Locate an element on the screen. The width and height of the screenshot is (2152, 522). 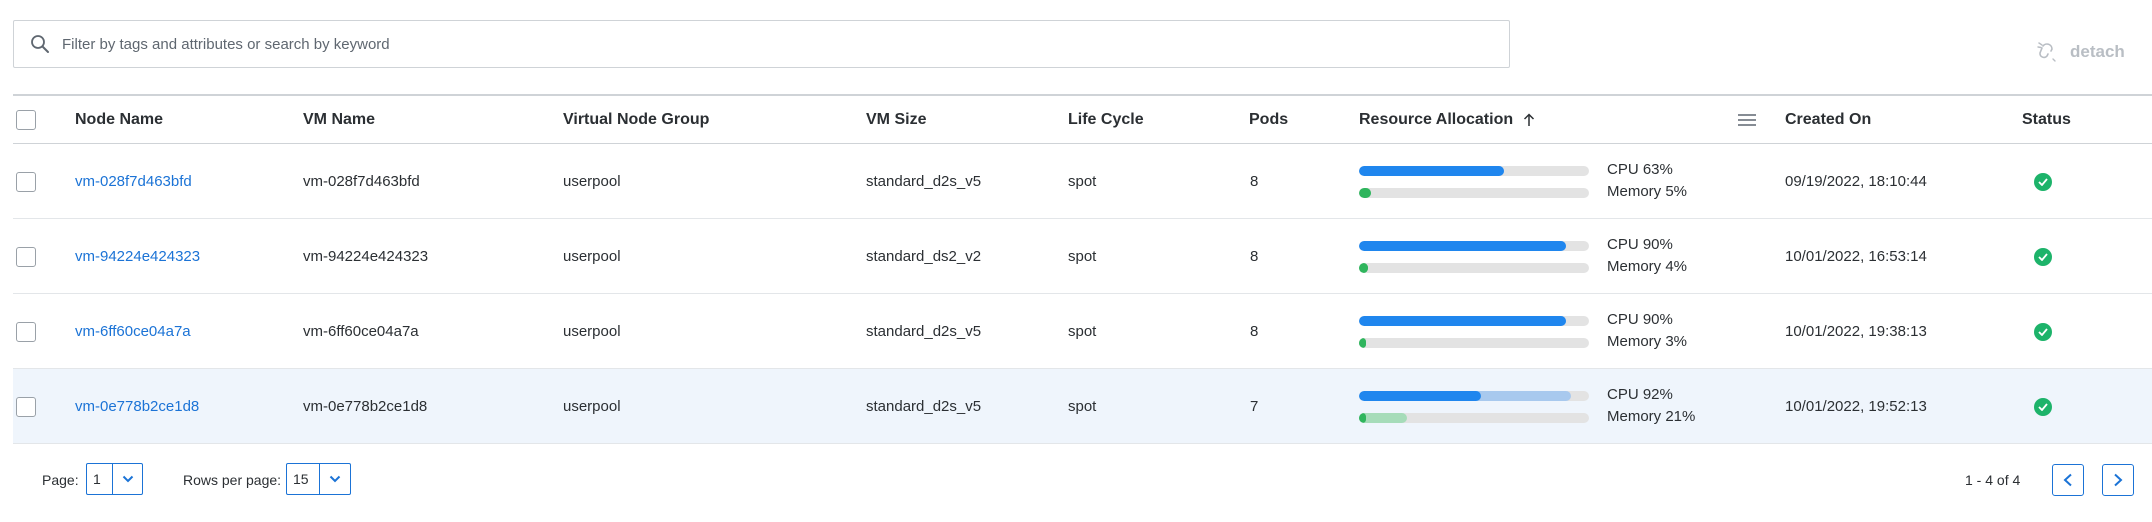
node-name-cell: vm-94224e424323 is located at coordinates (137, 256).